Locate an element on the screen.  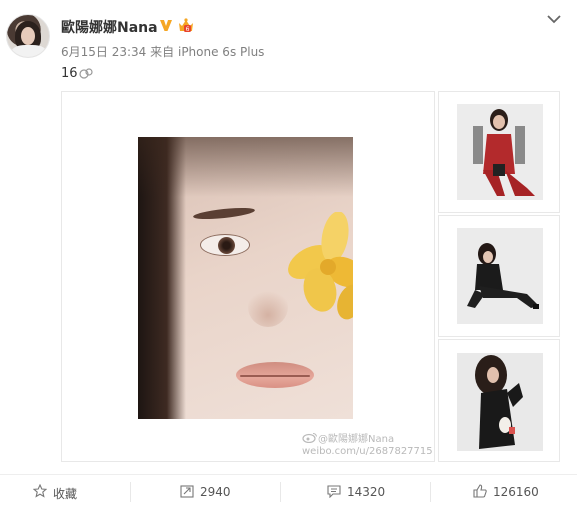
watermark-user: @歐陽娜娜Nana is located at coordinates (356, 439).